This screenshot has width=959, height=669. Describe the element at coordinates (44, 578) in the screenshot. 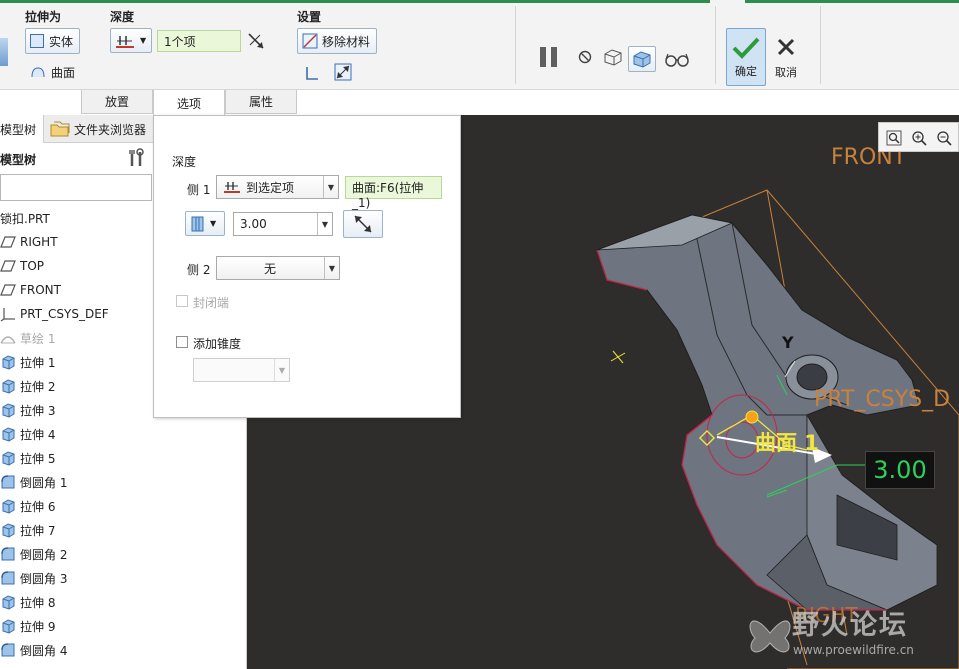

I see `tree-item-label: 倒圆角 3` at that location.